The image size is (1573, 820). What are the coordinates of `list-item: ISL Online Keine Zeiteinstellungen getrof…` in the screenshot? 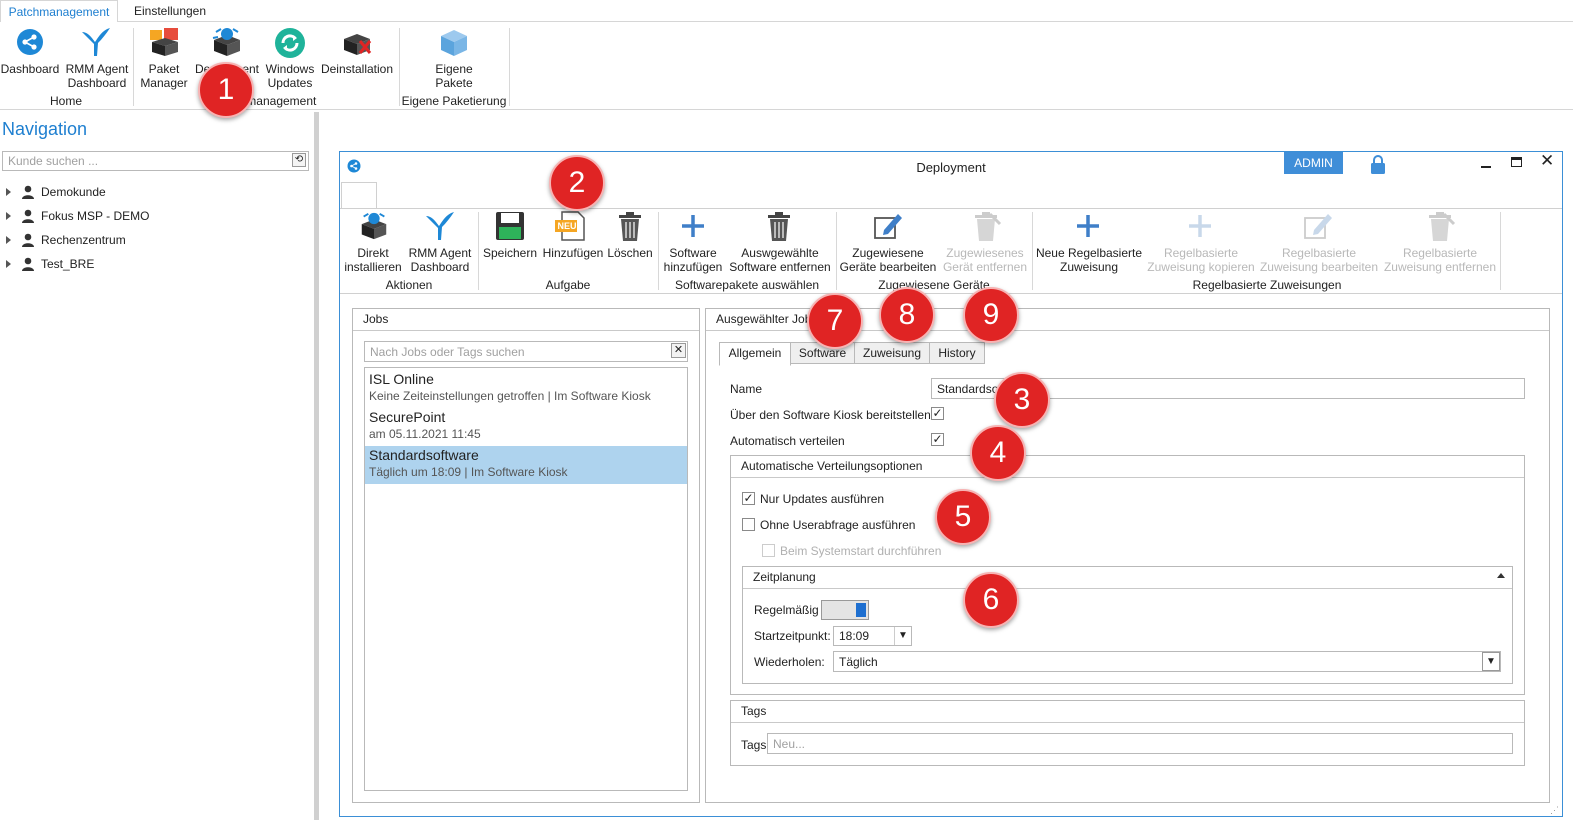 It's located at (526, 389).